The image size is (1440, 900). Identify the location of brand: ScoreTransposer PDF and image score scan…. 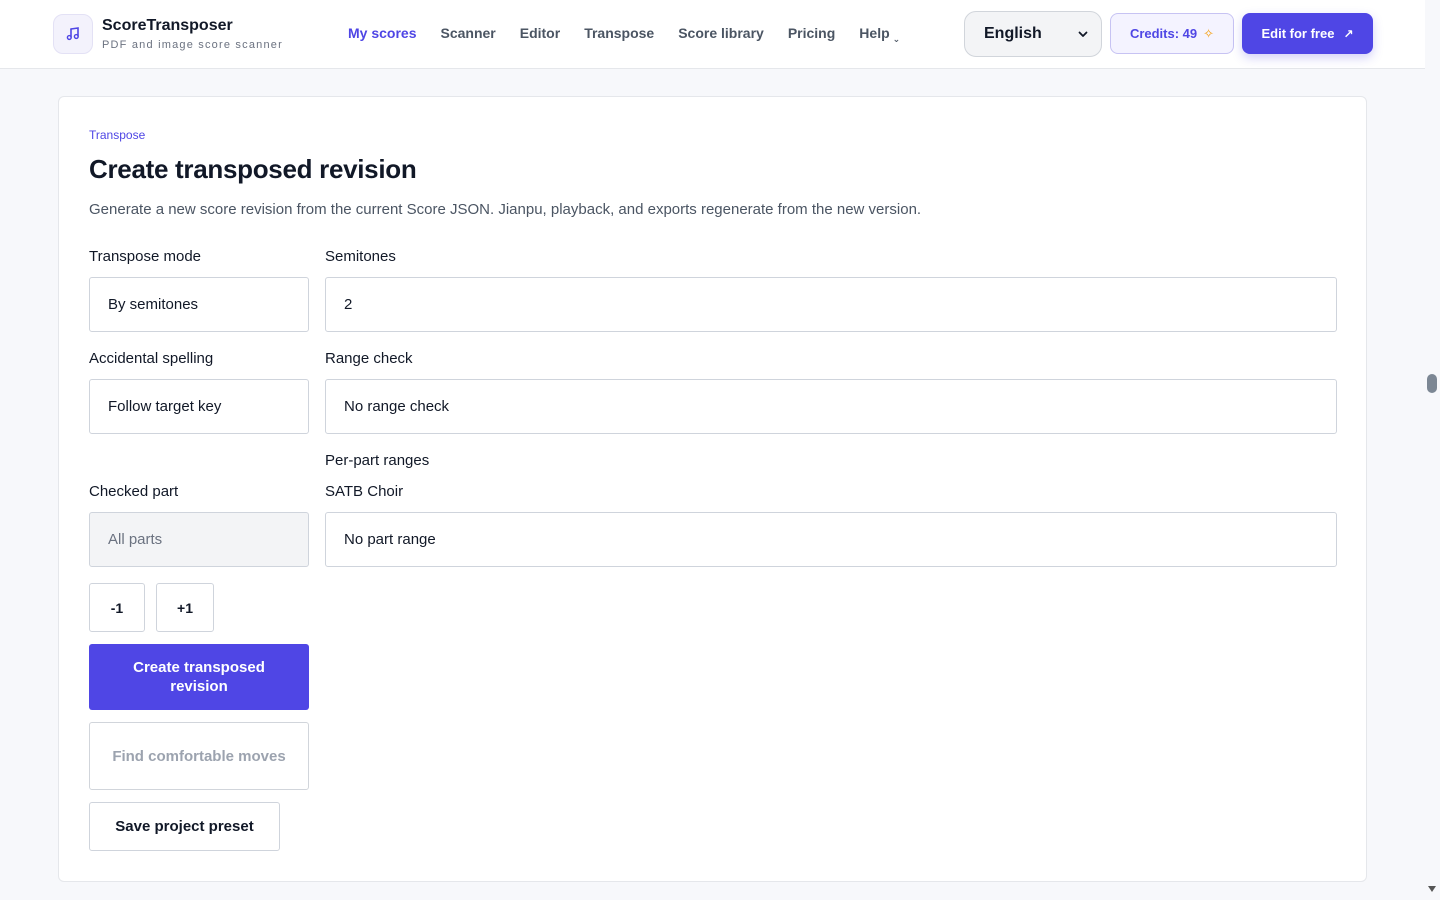
(168, 34).